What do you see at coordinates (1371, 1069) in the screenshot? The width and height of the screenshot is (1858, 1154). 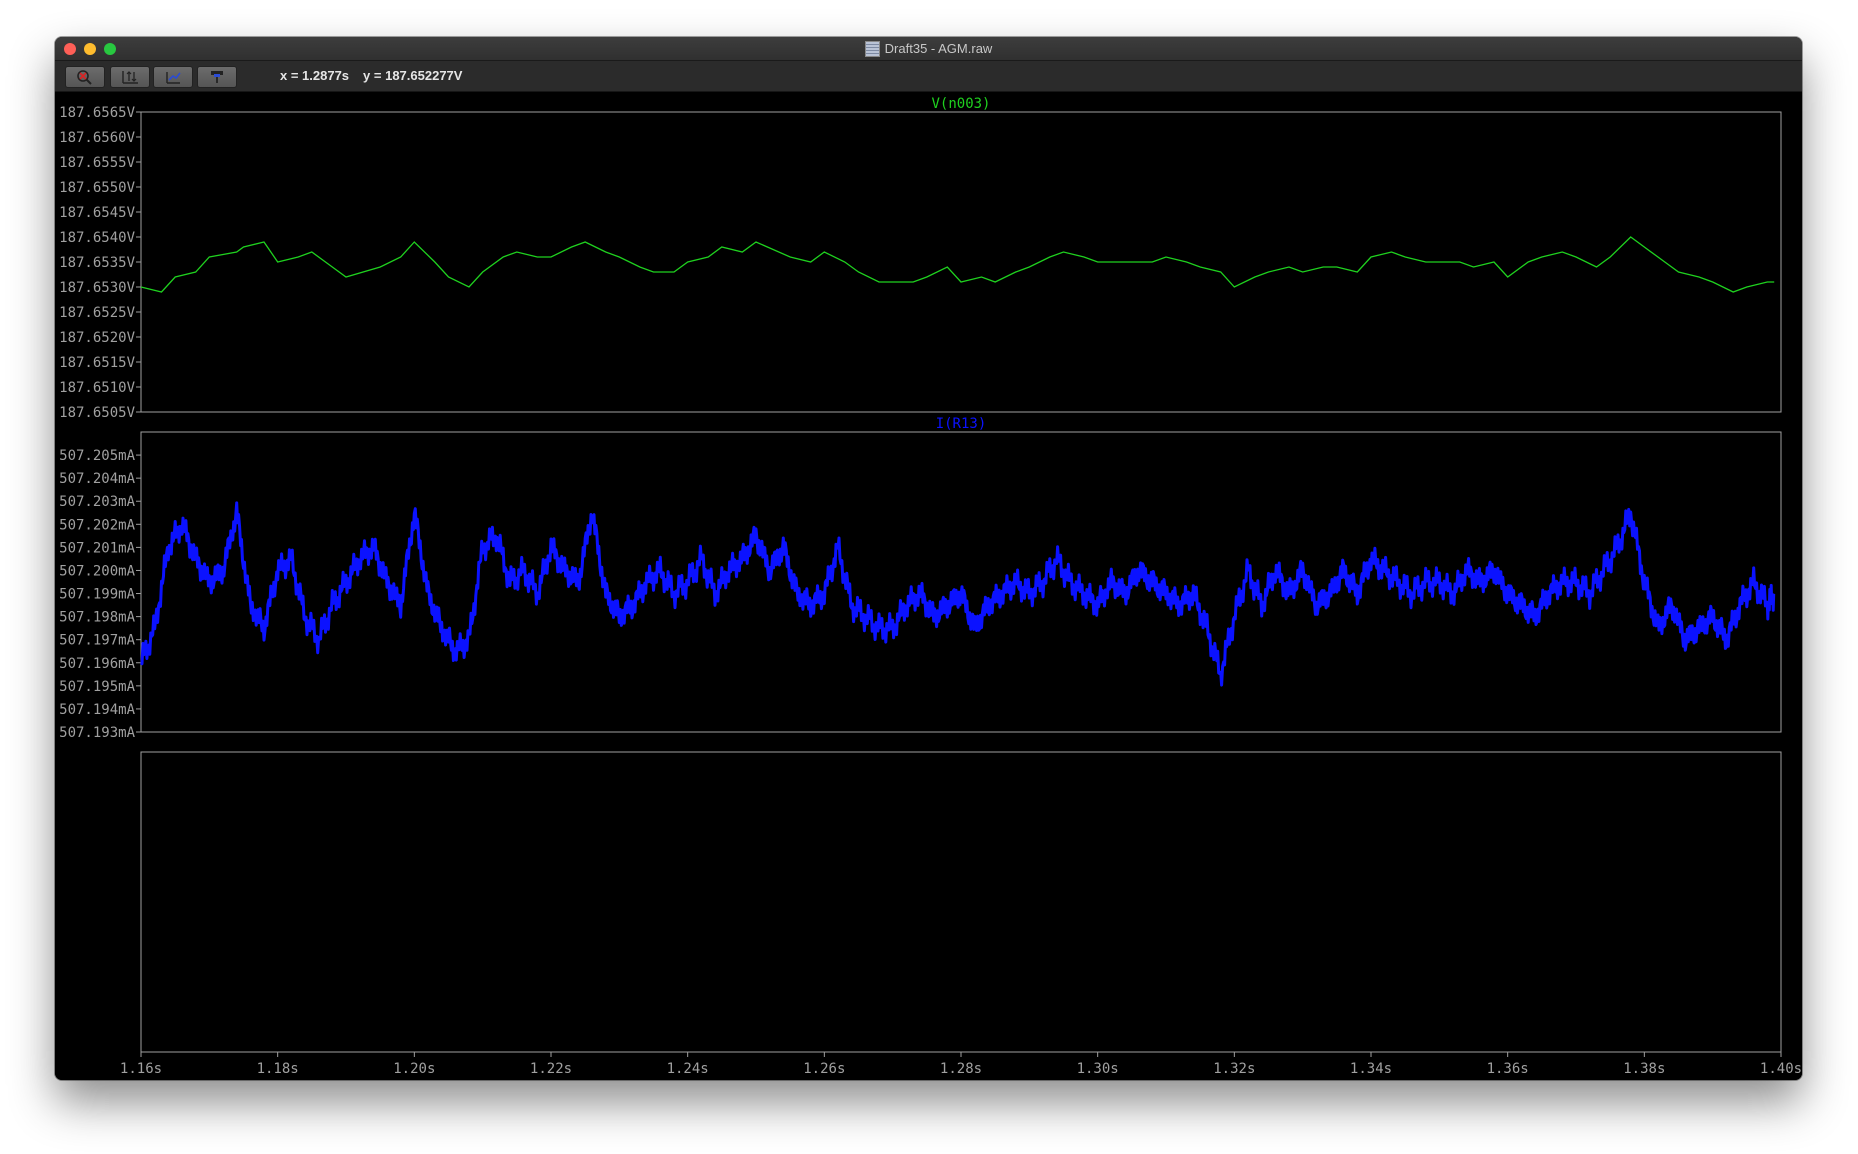 I see `x-tick-label: 1.34s` at bounding box center [1371, 1069].